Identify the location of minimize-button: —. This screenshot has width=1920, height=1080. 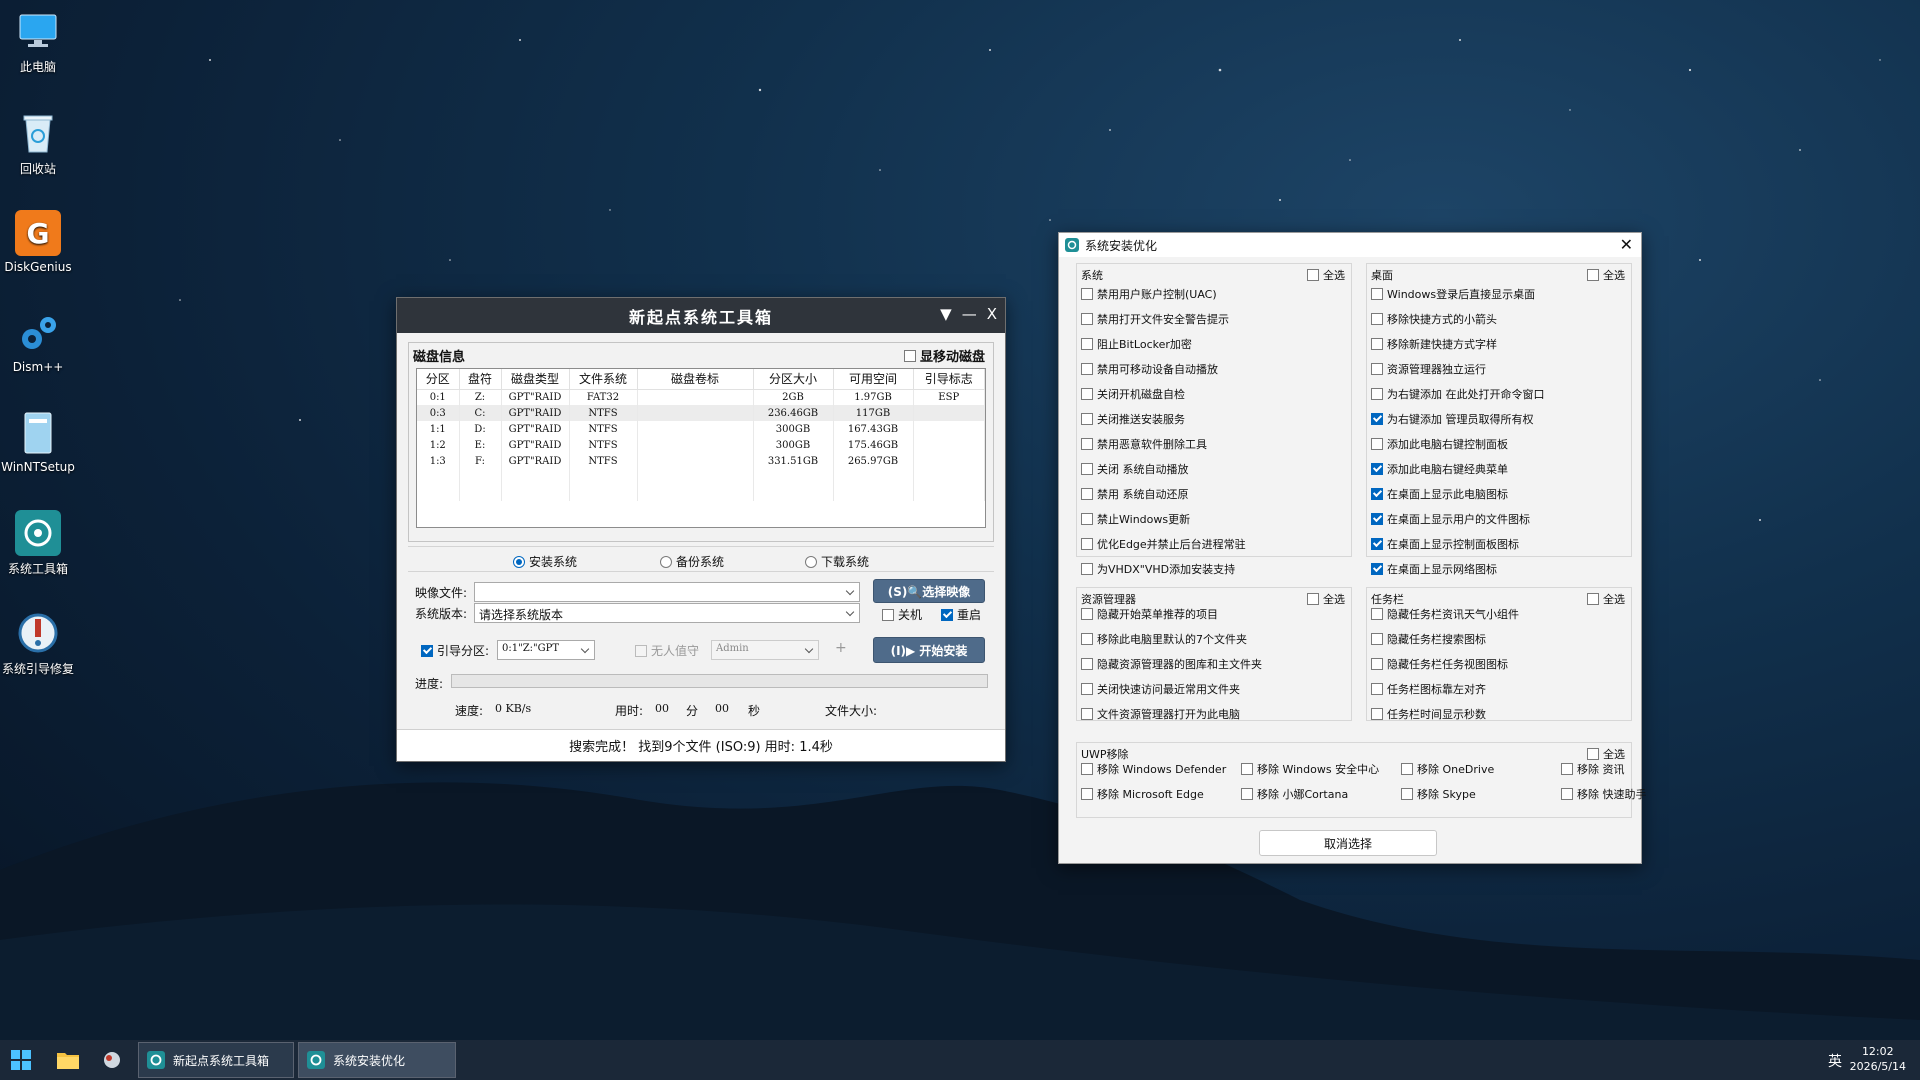
(969, 314).